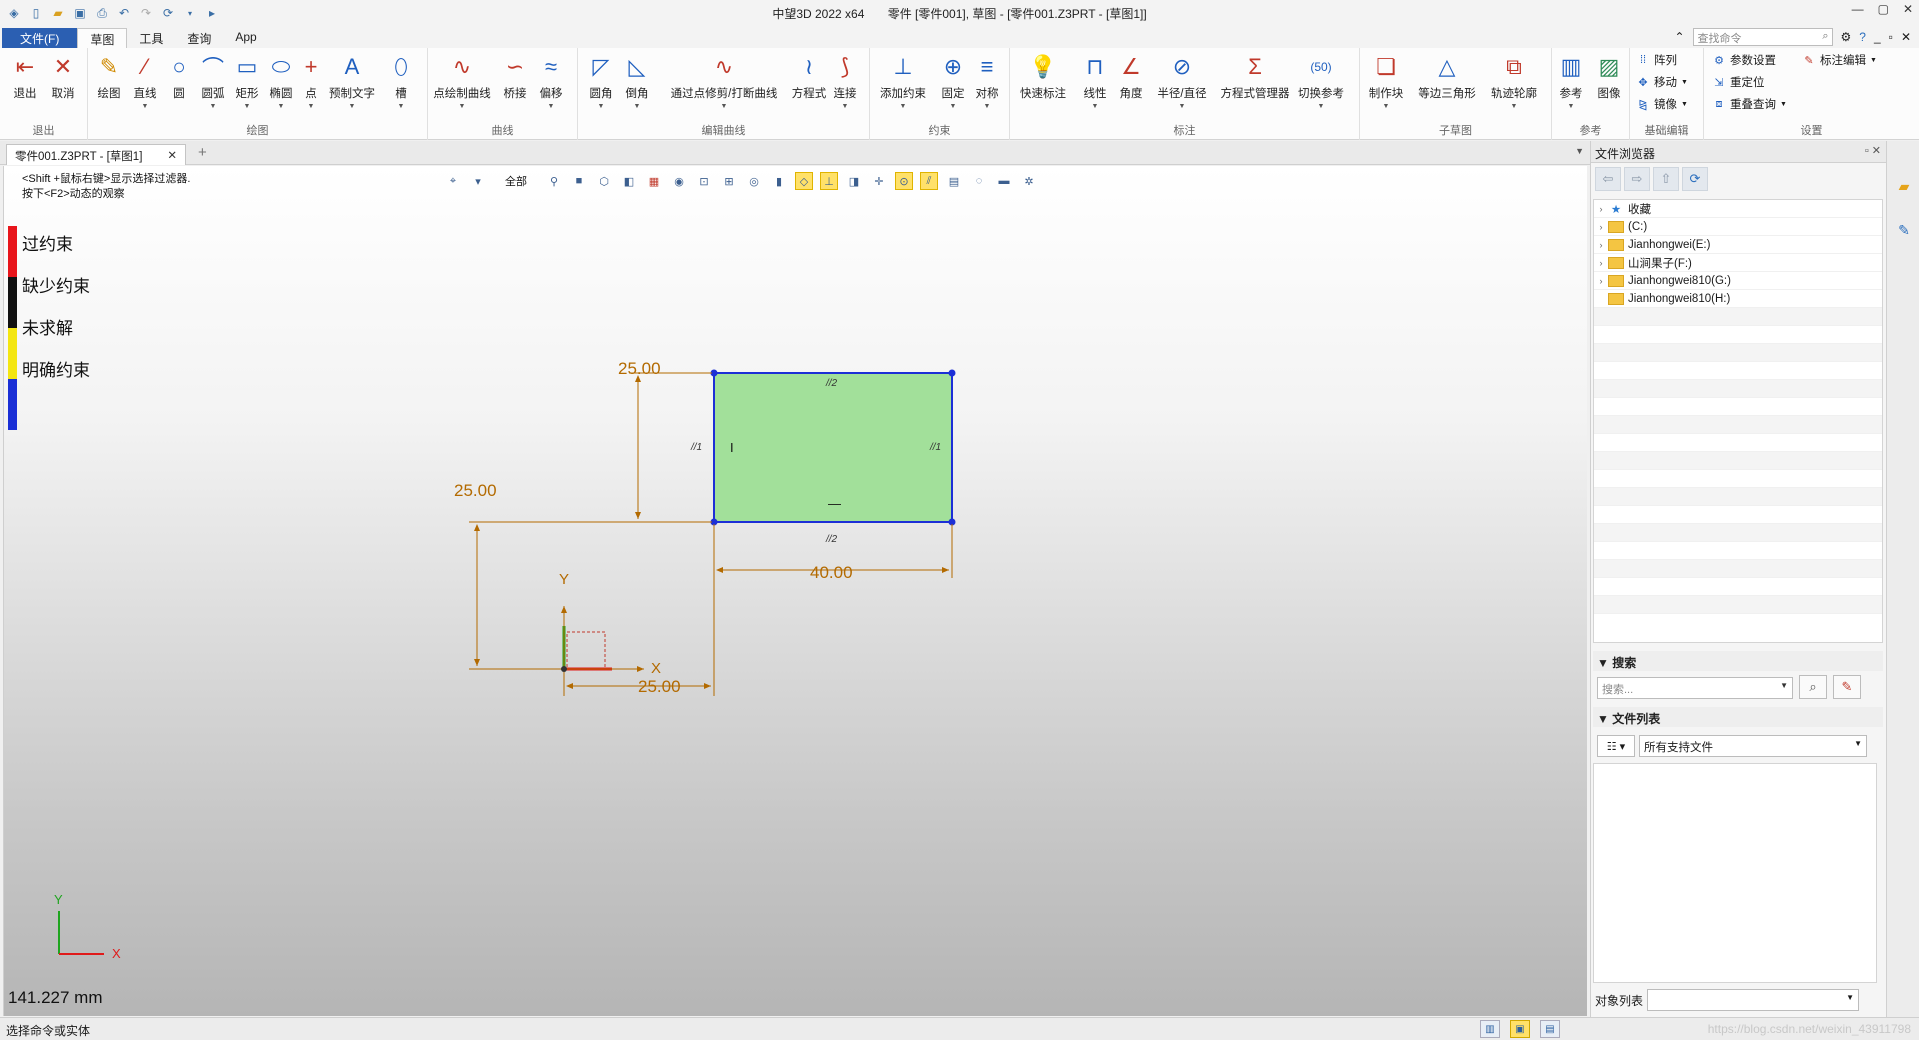  I want to click on maximize-icon: ▢, so click(1883, 9).